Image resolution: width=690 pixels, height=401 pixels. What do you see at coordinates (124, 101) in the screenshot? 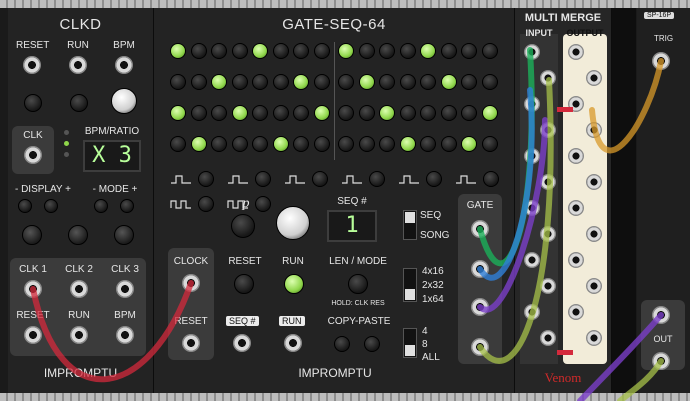
I see `clkd-bpm-knob` at bounding box center [124, 101].